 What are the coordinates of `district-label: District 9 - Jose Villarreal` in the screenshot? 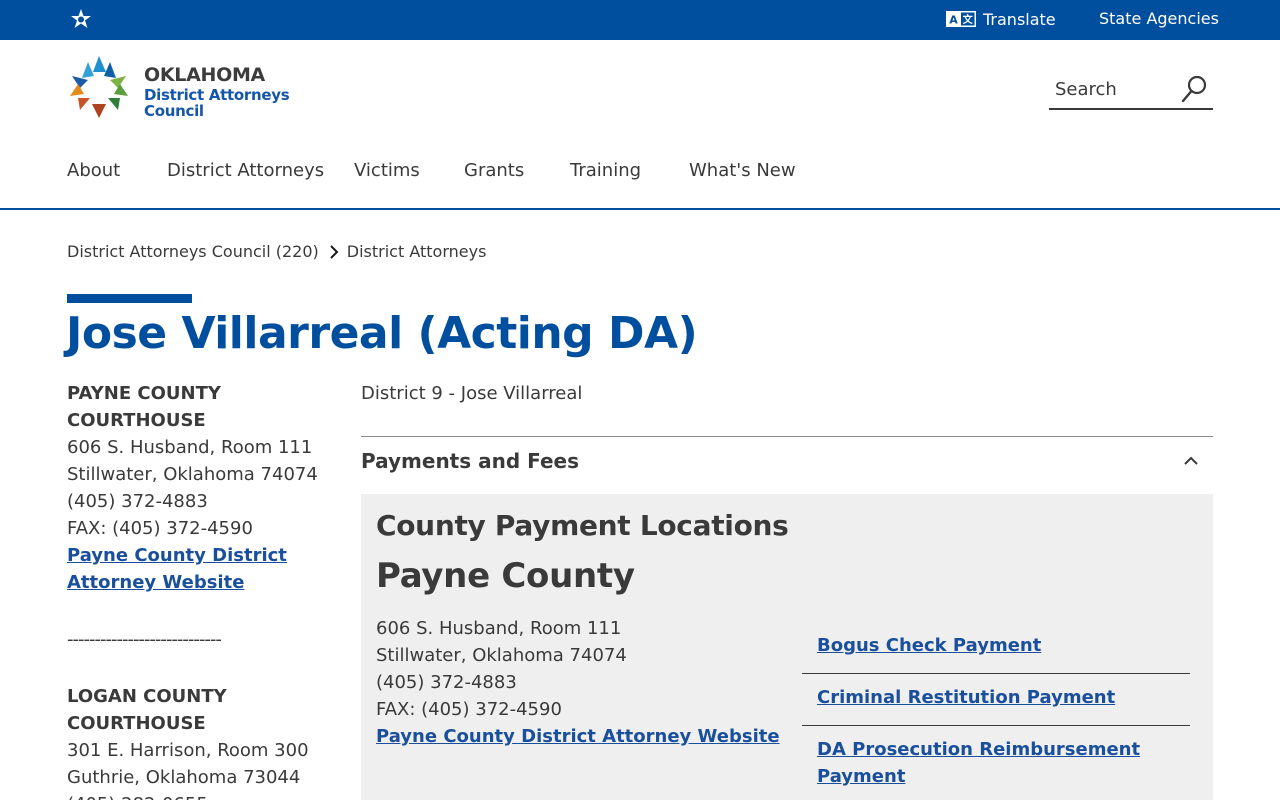 It's located at (472, 393).